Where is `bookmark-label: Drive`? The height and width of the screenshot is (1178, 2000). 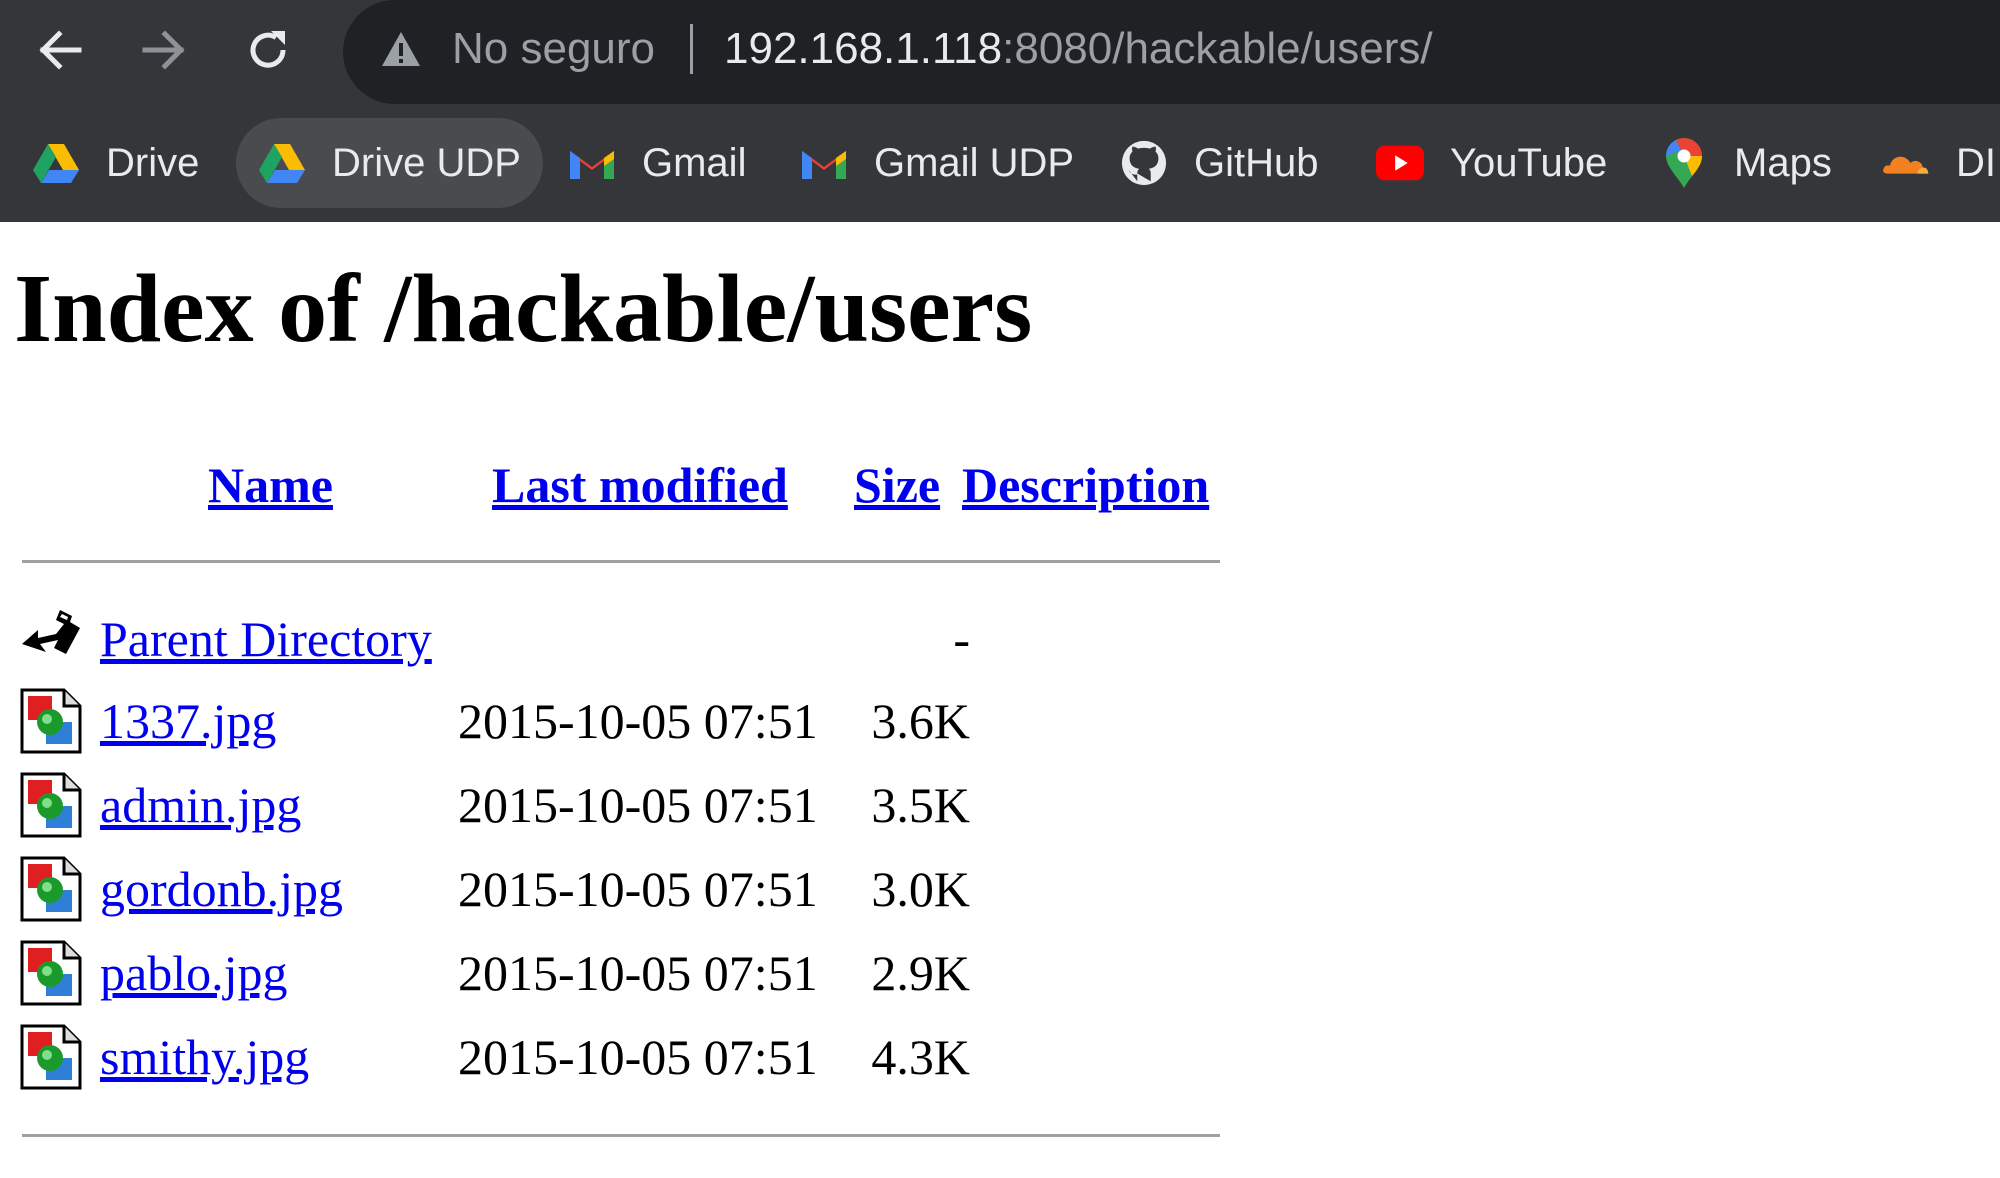
bookmark-label: Drive is located at coordinates (153, 162).